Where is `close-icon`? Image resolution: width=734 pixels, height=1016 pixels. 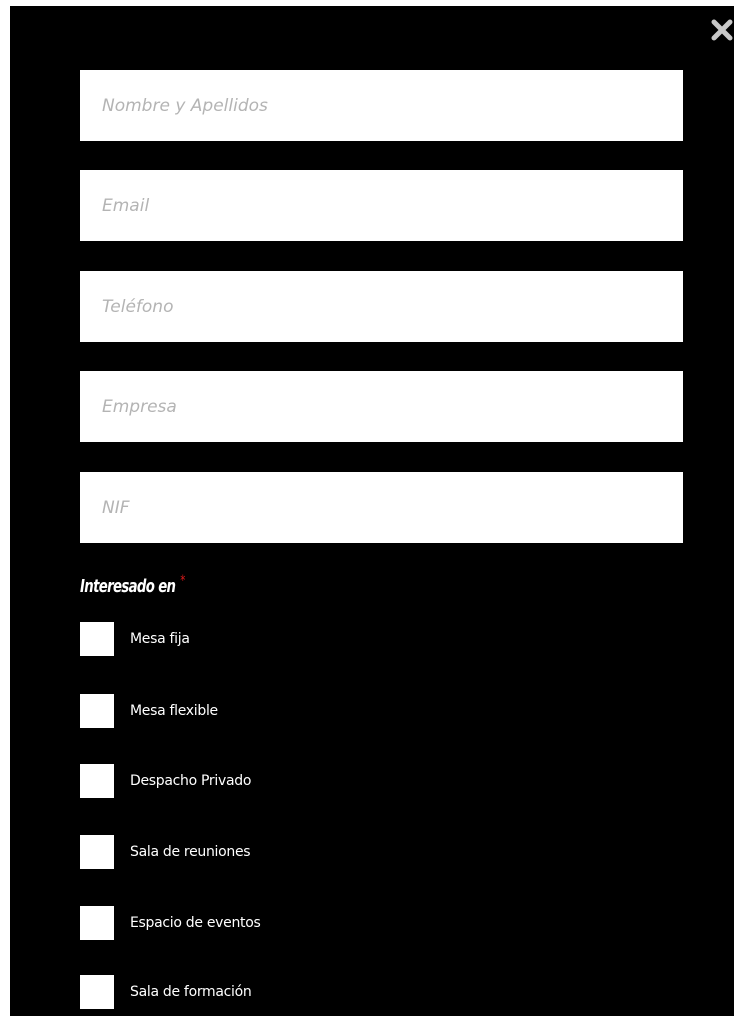 close-icon is located at coordinates (722, 30).